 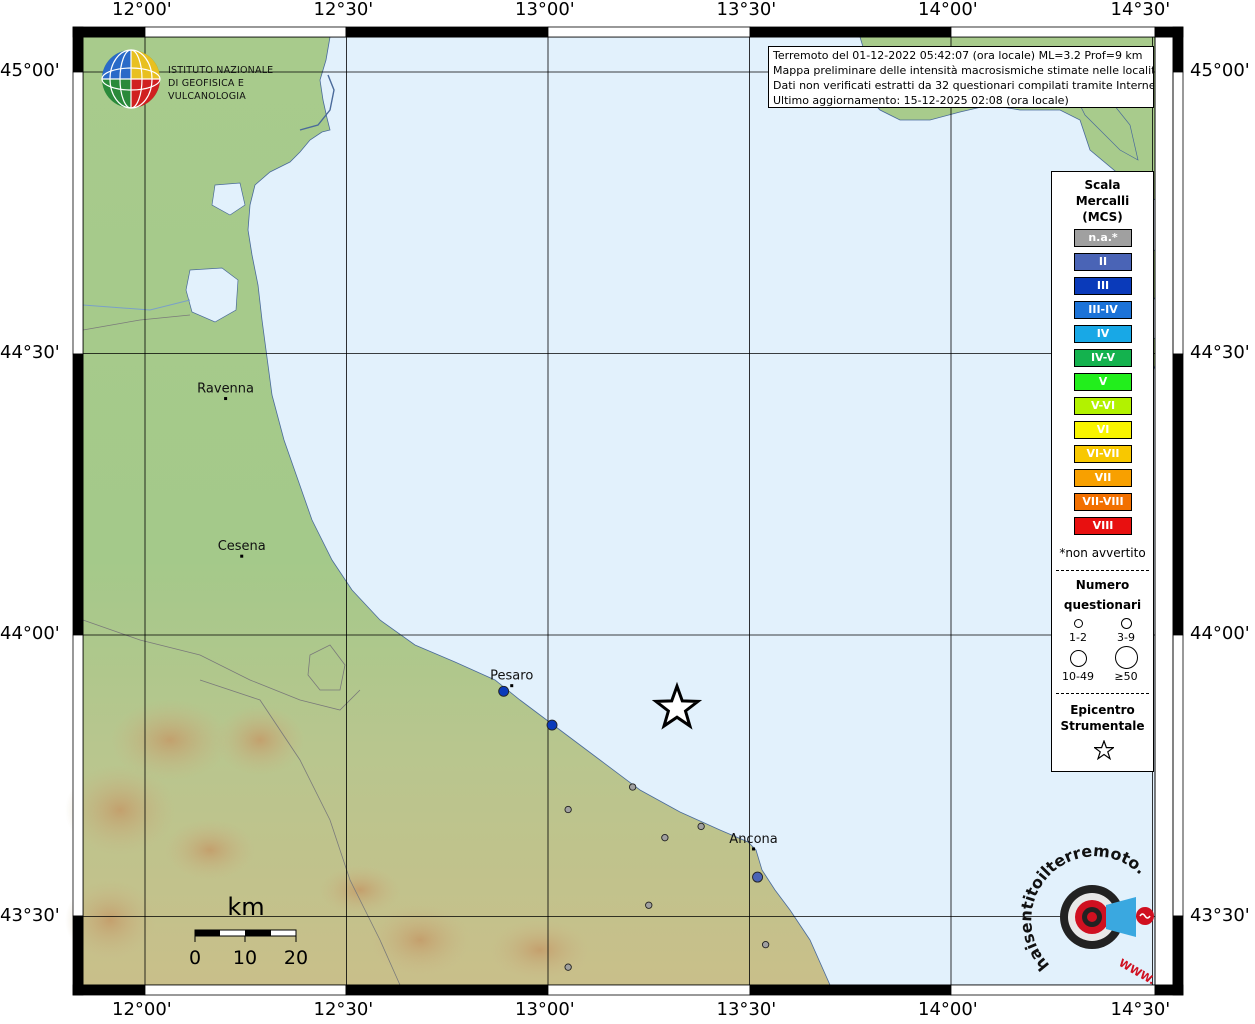 What do you see at coordinates (1126, 623) in the screenshot?
I see `count-circle-medium` at bounding box center [1126, 623].